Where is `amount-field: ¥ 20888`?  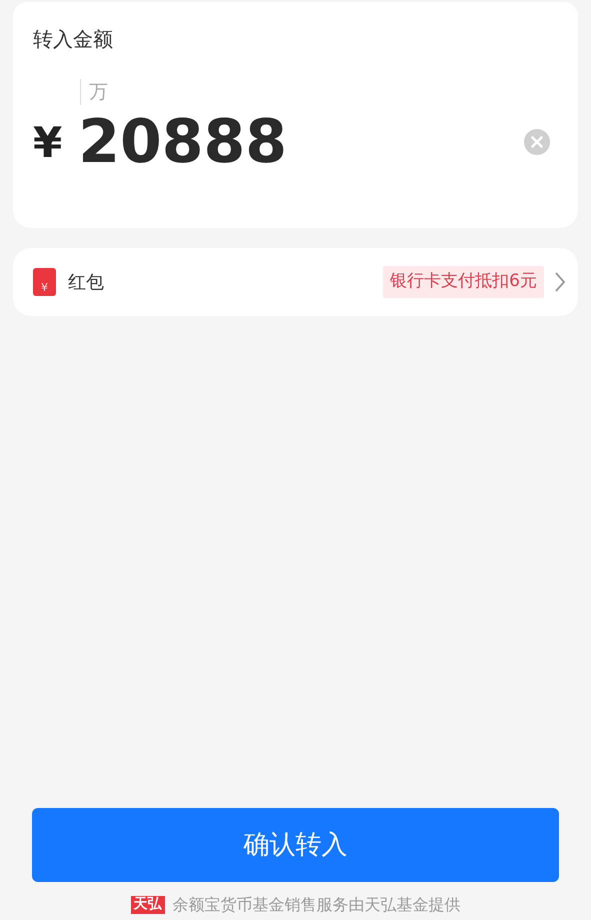
amount-field: ¥ 20888 is located at coordinates (295, 142).